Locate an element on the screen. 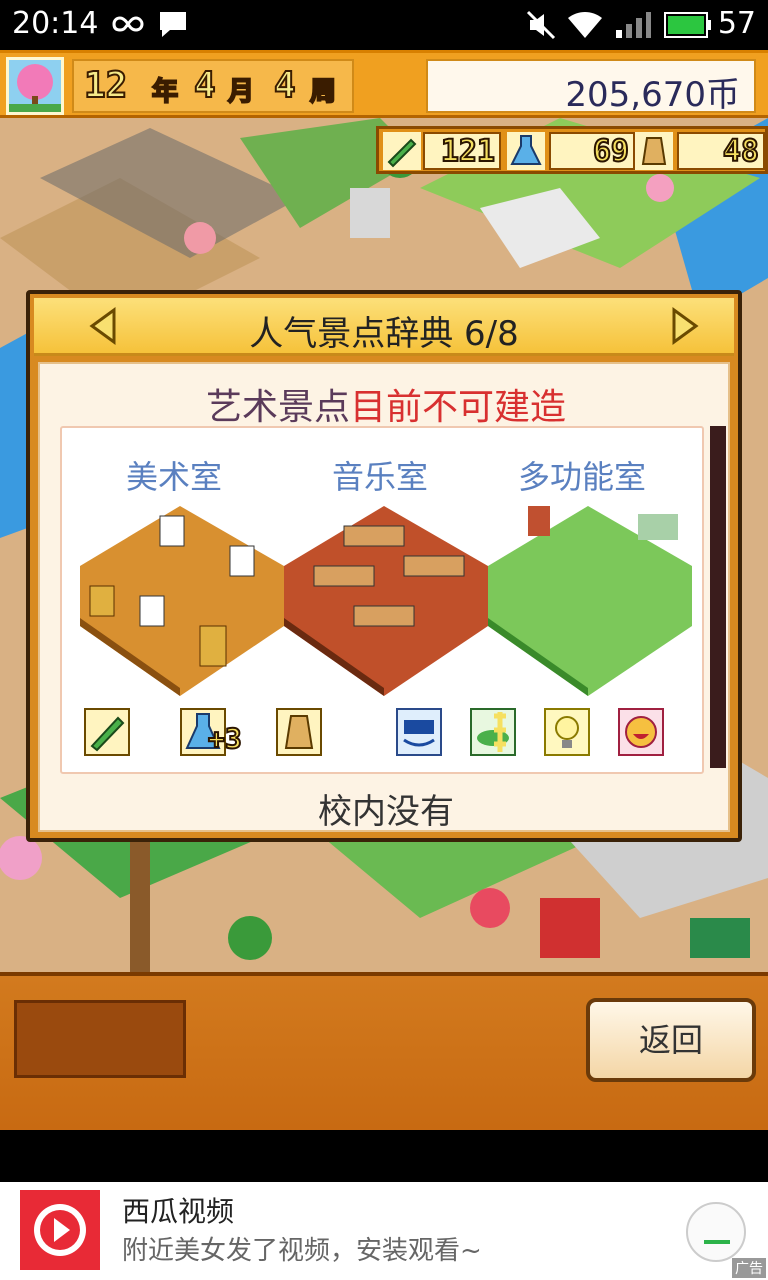 Image resolution: width=768 pixels, height=1280 pixels. wifi-icon is located at coordinates (585, 25).